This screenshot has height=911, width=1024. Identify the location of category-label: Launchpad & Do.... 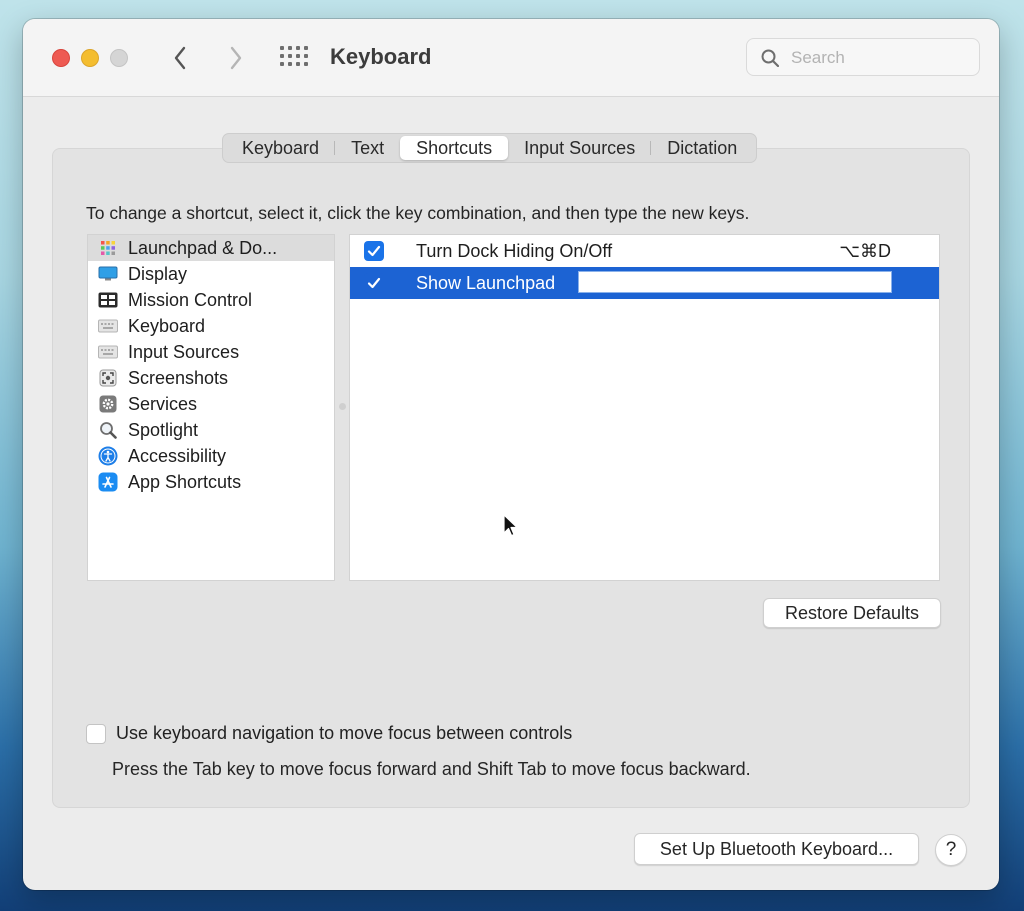
(203, 247).